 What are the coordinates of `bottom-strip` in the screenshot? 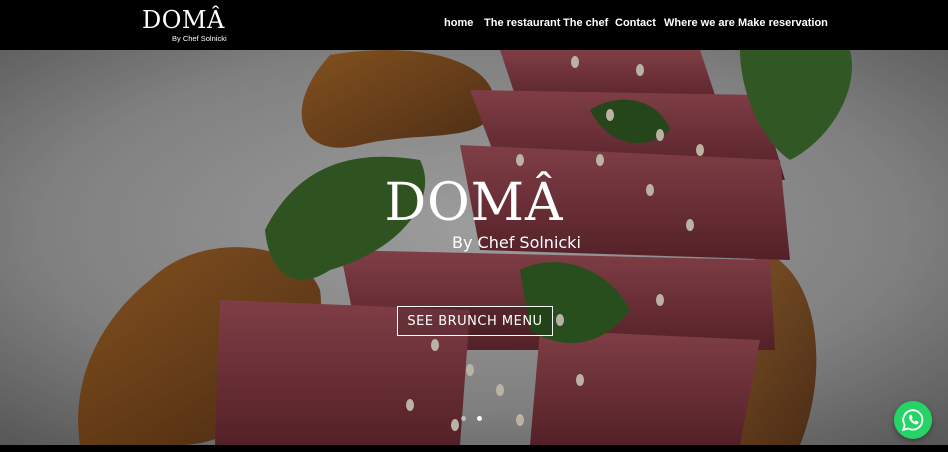 It's located at (474, 448).